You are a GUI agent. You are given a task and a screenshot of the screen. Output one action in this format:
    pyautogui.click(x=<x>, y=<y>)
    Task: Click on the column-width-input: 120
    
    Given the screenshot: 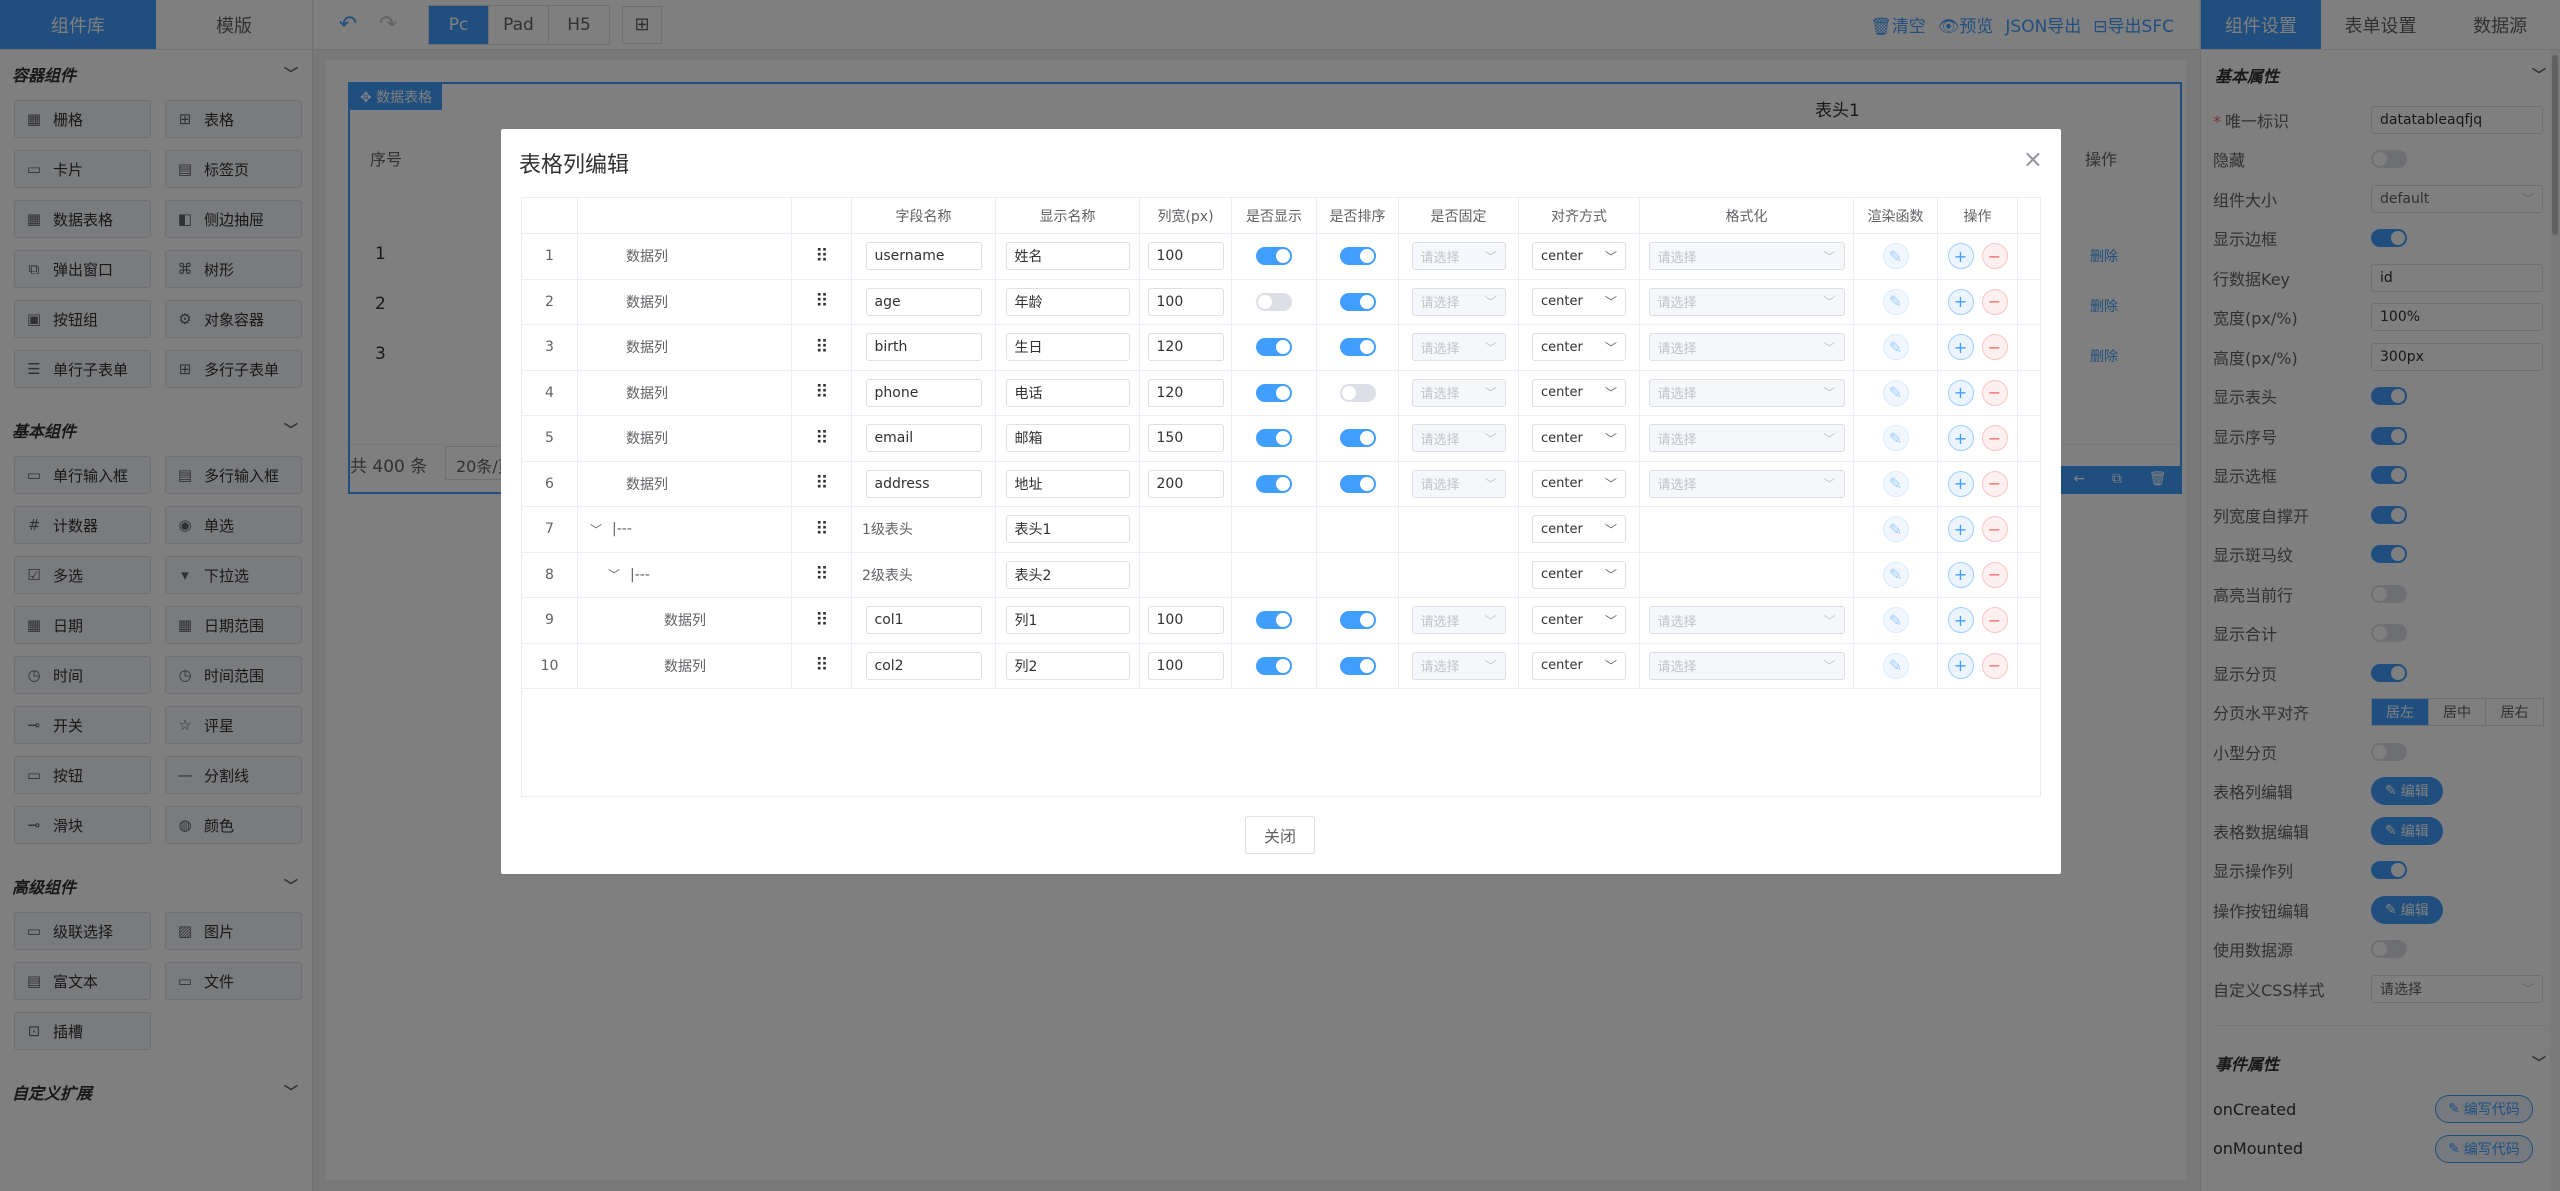 What is the action you would take?
    pyautogui.click(x=1185, y=392)
    